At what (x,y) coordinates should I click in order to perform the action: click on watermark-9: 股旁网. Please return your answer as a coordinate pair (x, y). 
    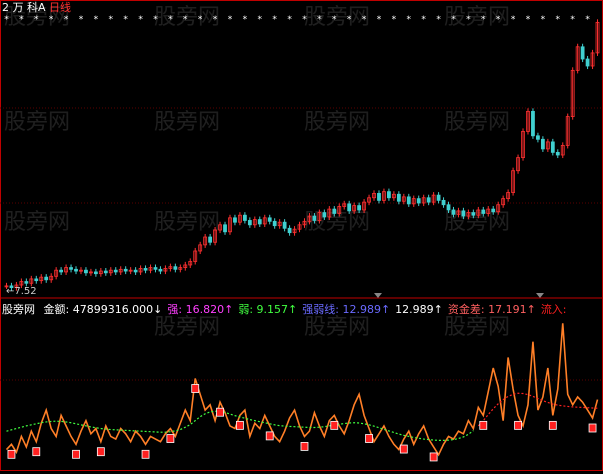
    Looking at the image, I should click on (187, 222).